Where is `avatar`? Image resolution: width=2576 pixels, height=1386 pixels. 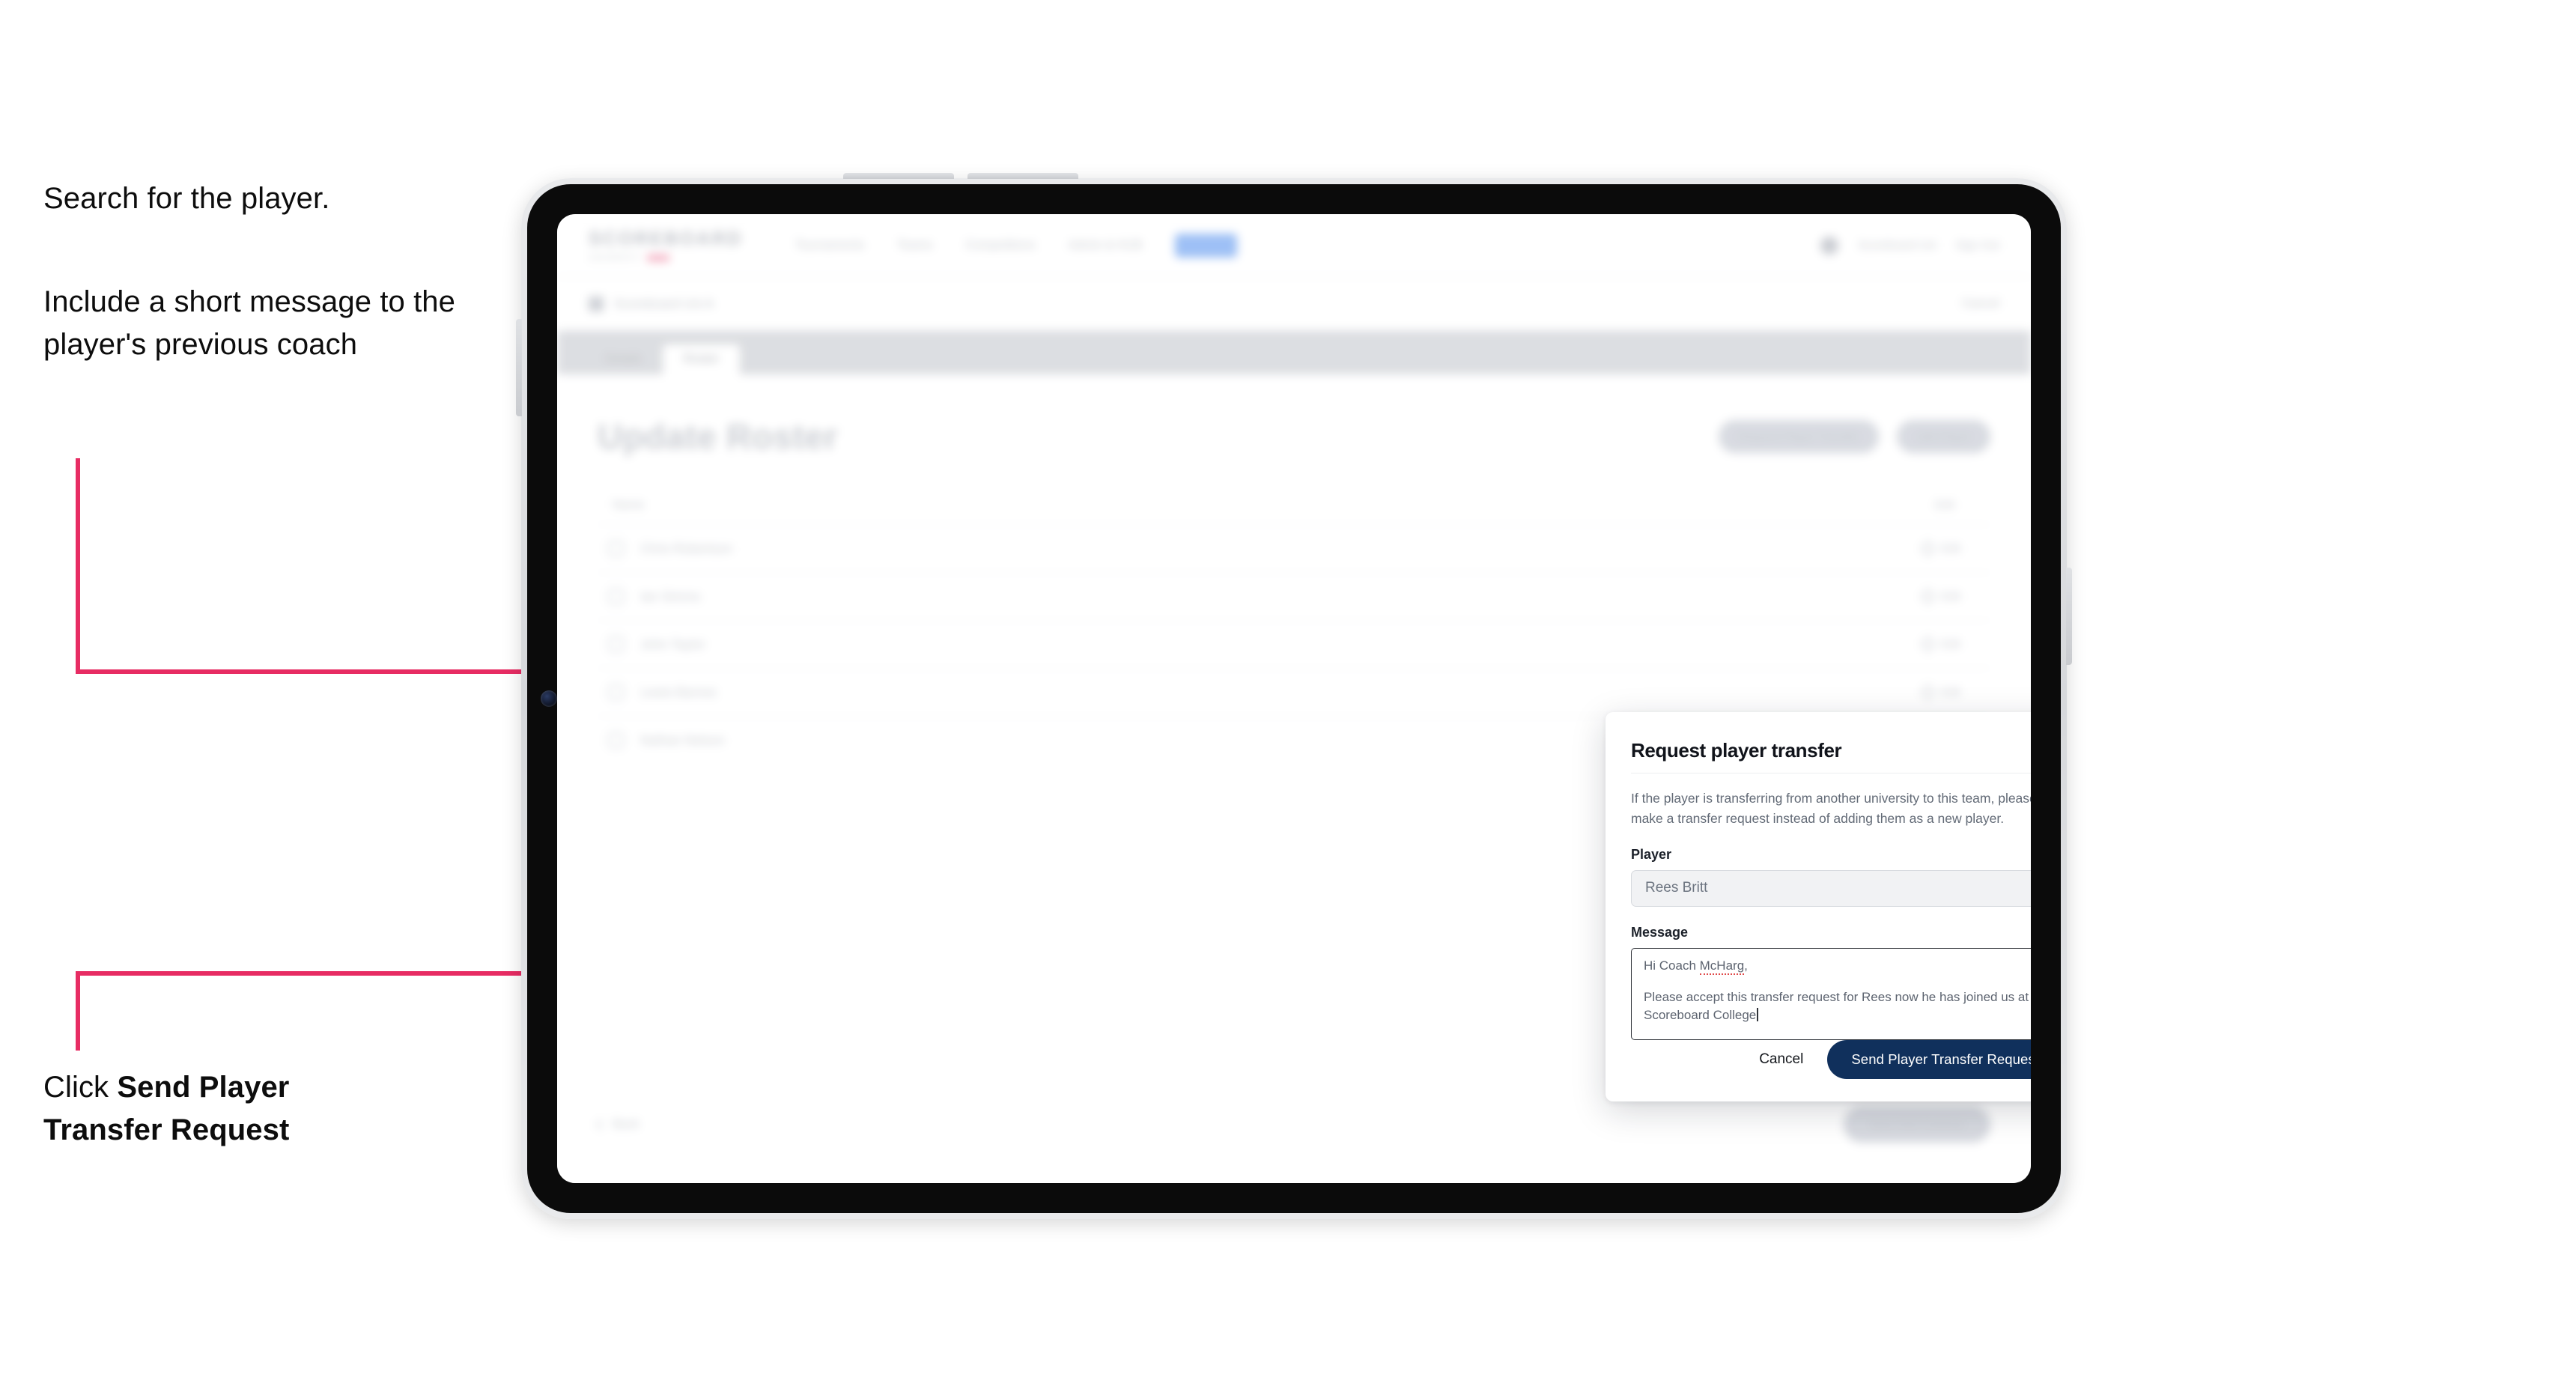 avatar is located at coordinates (1829, 246).